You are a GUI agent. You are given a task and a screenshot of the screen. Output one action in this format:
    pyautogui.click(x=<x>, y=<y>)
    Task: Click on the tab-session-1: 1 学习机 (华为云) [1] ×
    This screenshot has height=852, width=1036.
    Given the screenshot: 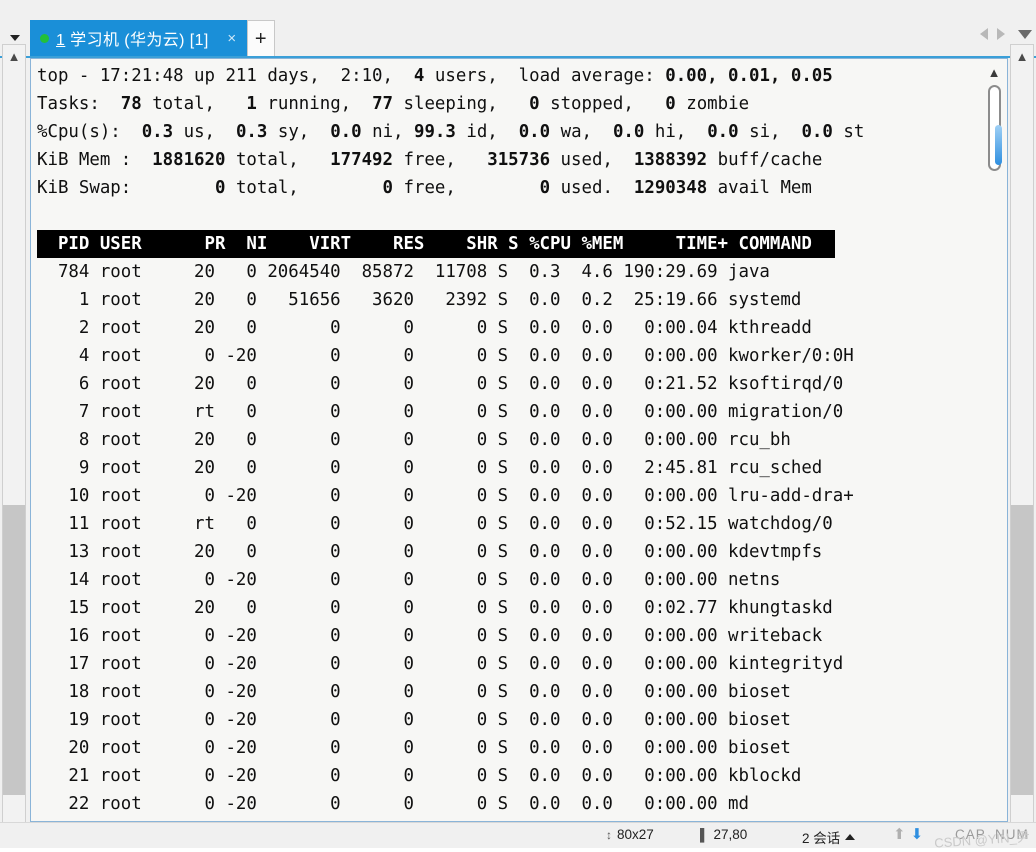 What is the action you would take?
    pyautogui.click(x=138, y=38)
    